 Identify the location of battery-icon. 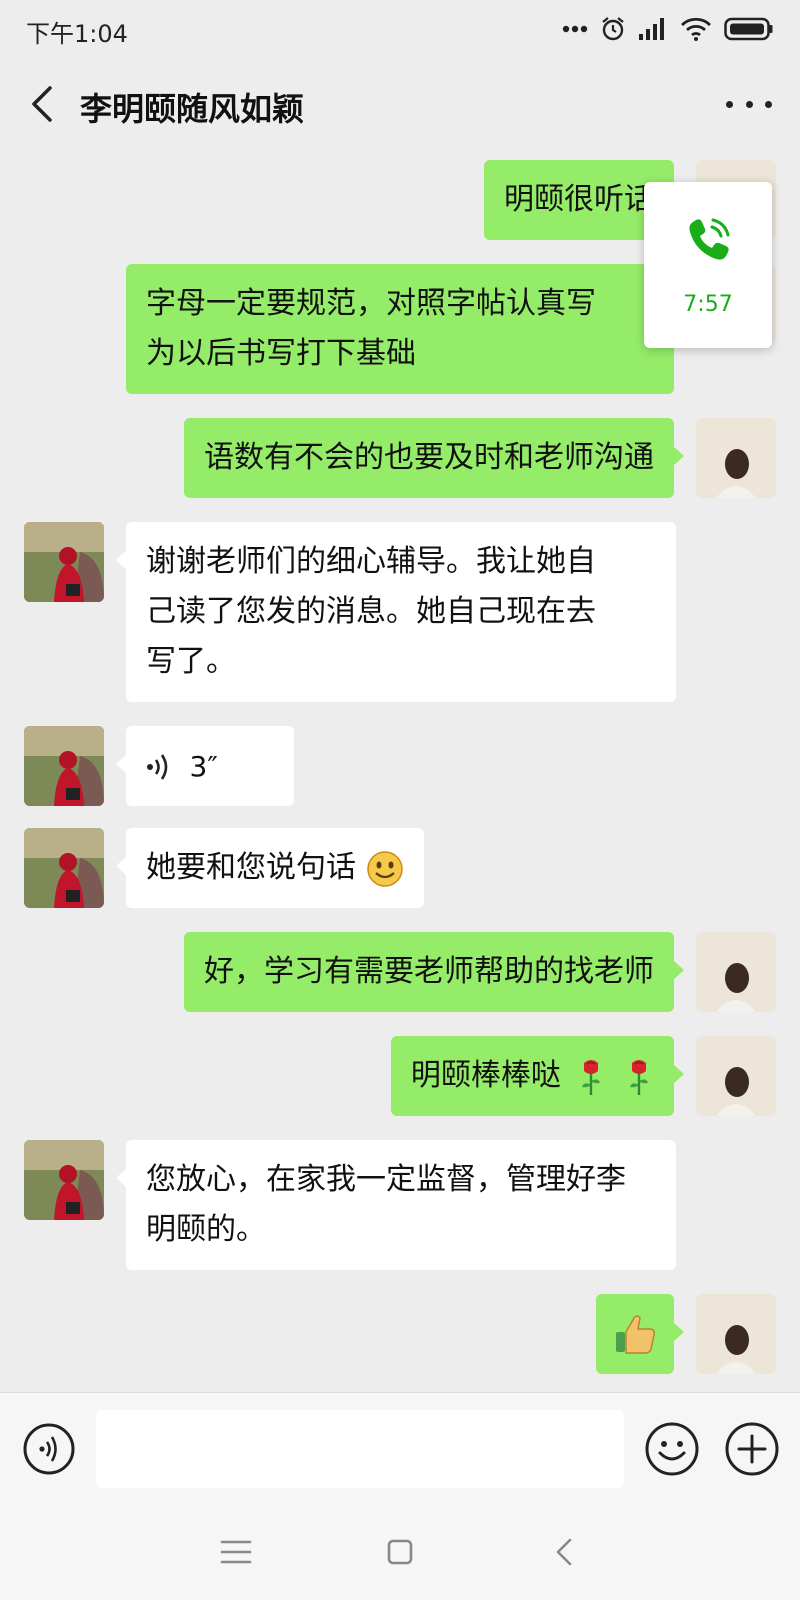
(748, 29).